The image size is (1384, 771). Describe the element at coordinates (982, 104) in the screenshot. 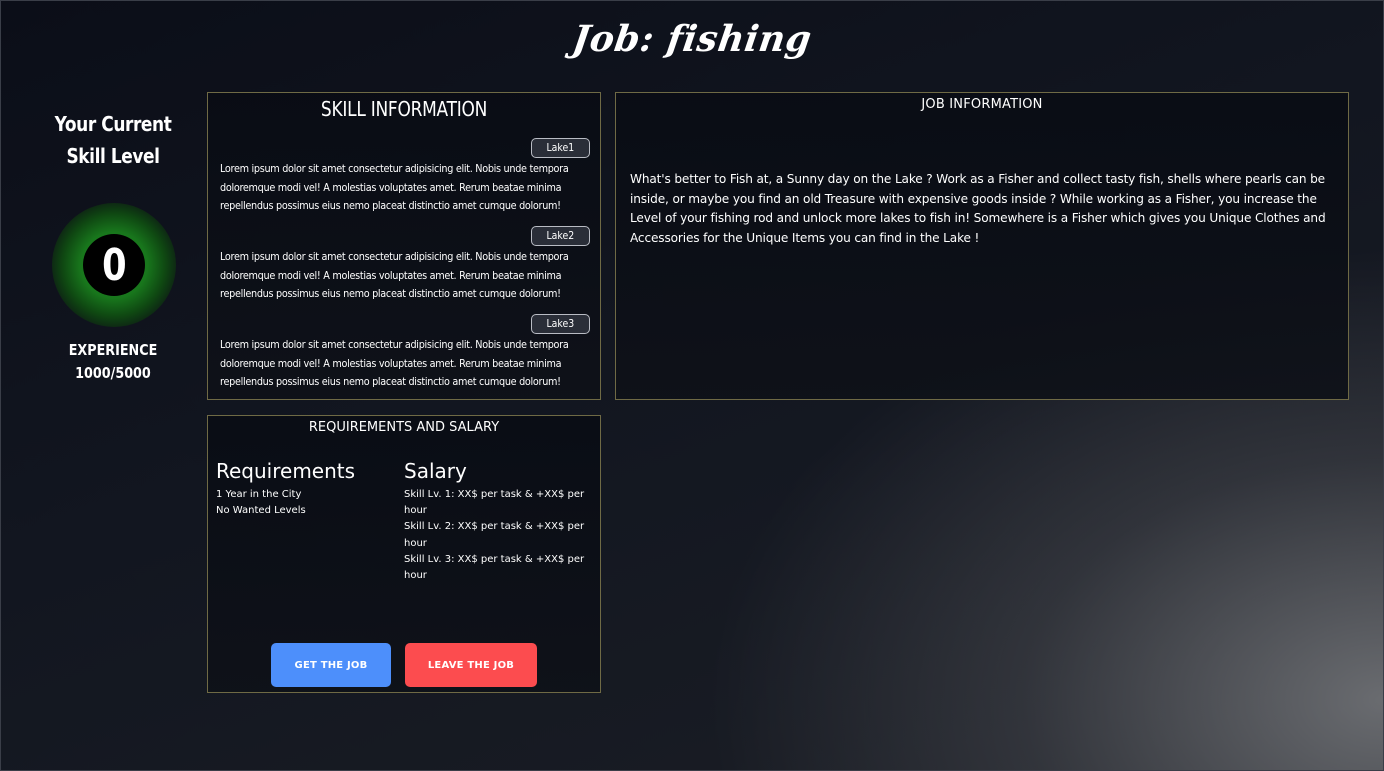

I see `job-information-header: JOB INFORMATION` at that location.